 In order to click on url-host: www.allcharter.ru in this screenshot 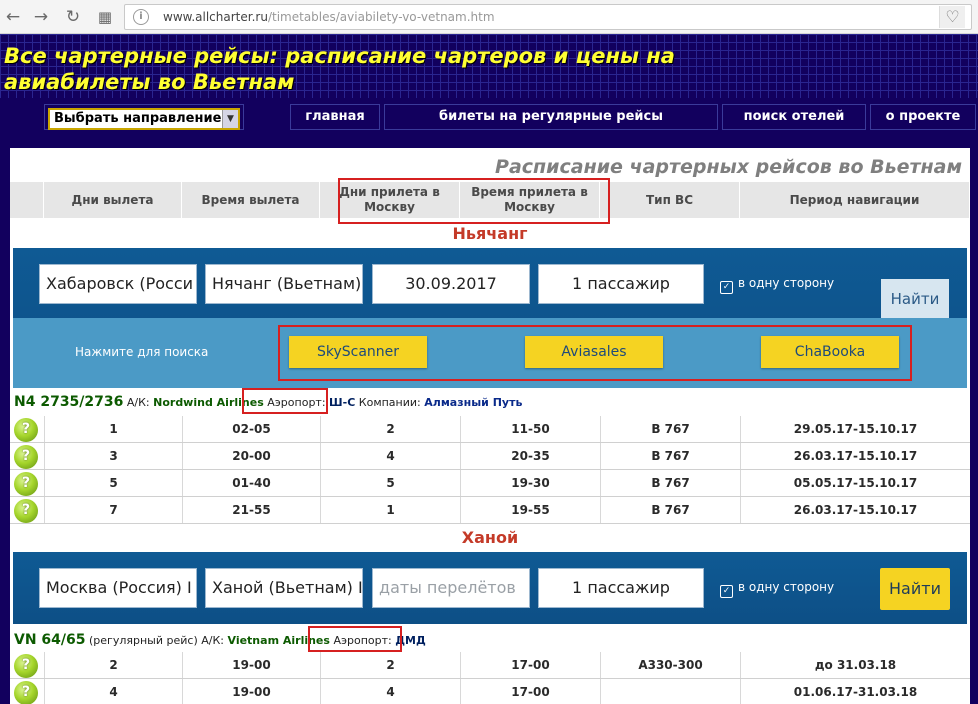, I will do `click(215, 17)`.